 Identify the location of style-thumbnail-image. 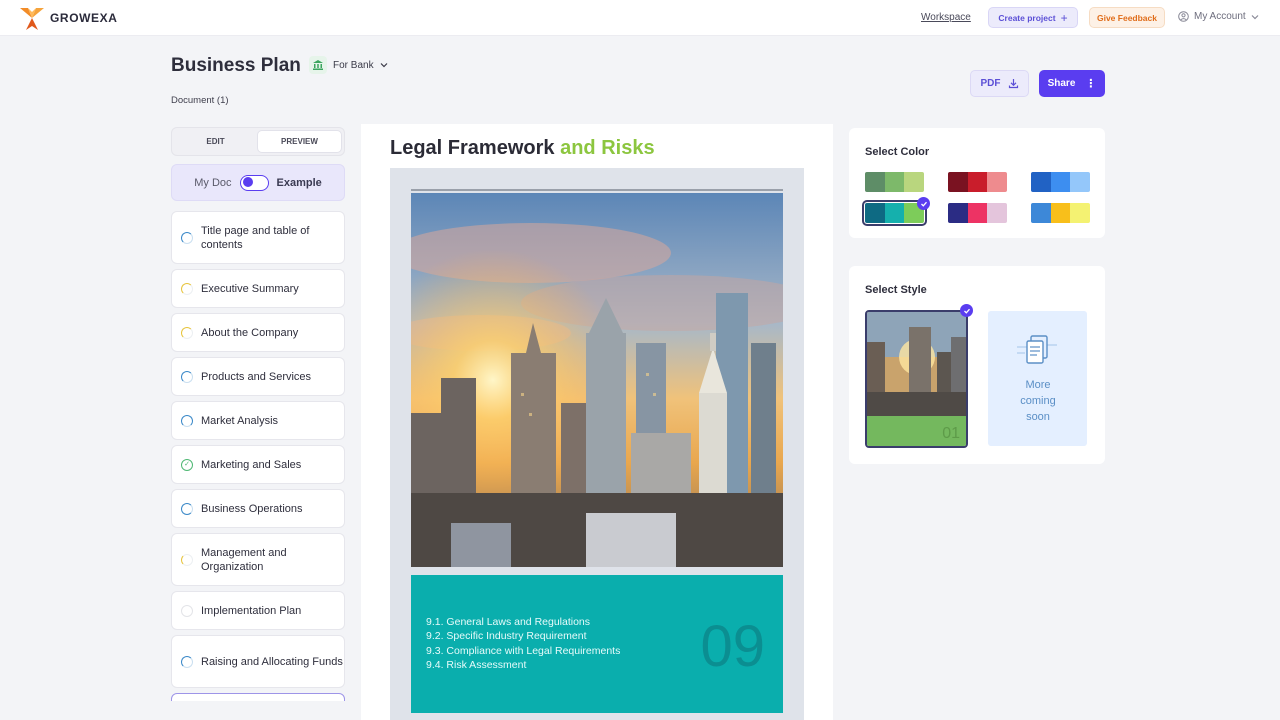
(916, 364).